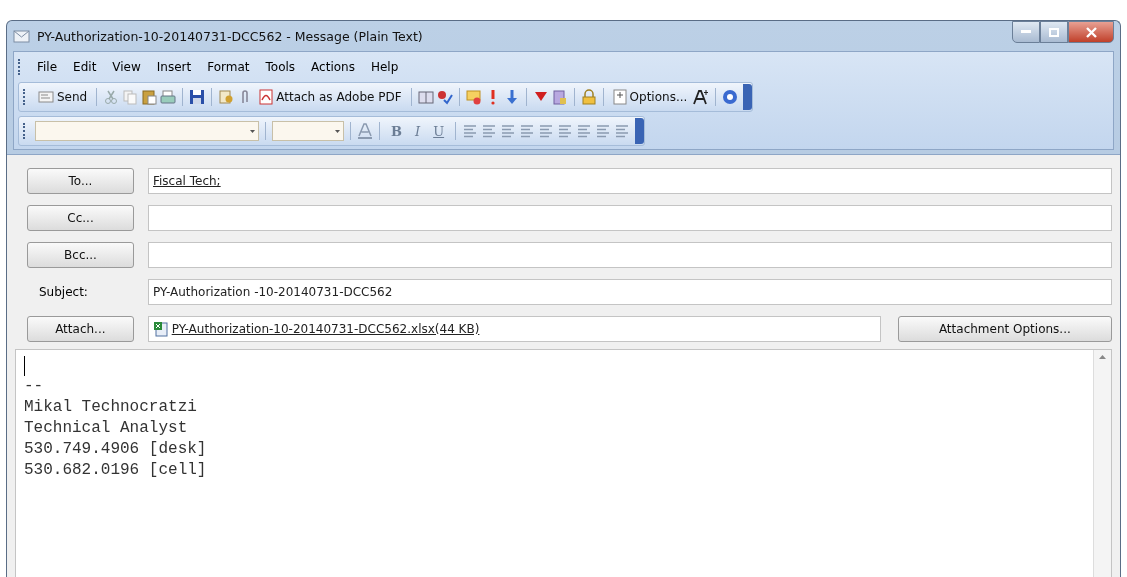  I want to click on body-line: Mikal Technocratzi, so click(111, 407).